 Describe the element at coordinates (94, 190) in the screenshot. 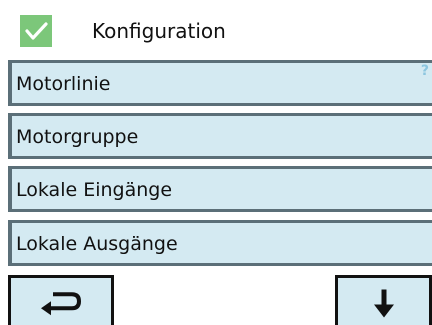

I see `menu-item-label: Lokale Eingänge` at that location.